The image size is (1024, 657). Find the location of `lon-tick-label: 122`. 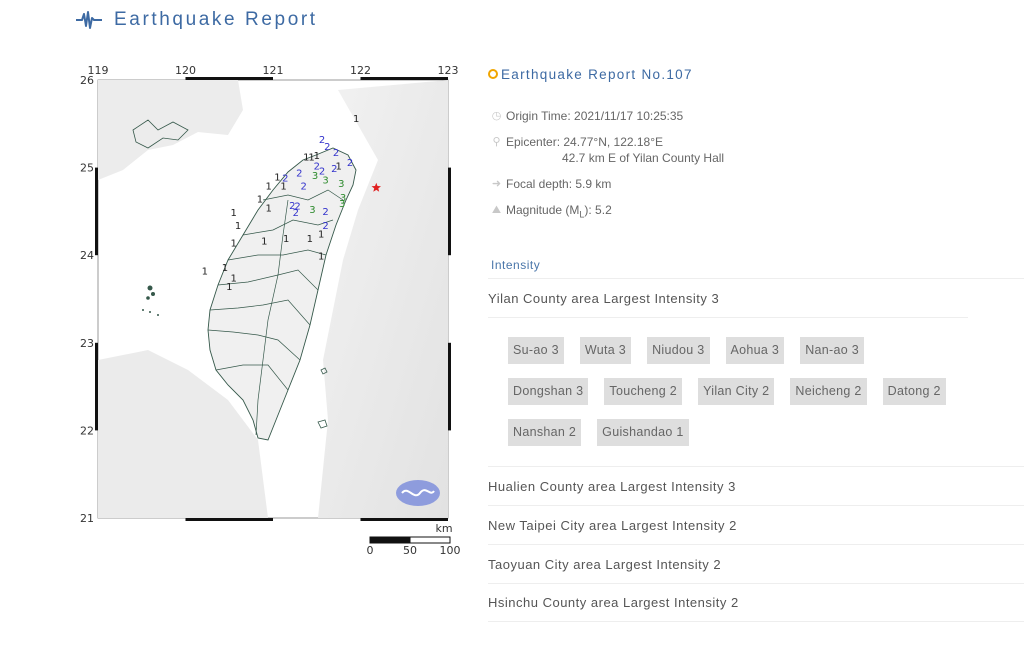

lon-tick-label: 122 is located at coordinates (360, 70).